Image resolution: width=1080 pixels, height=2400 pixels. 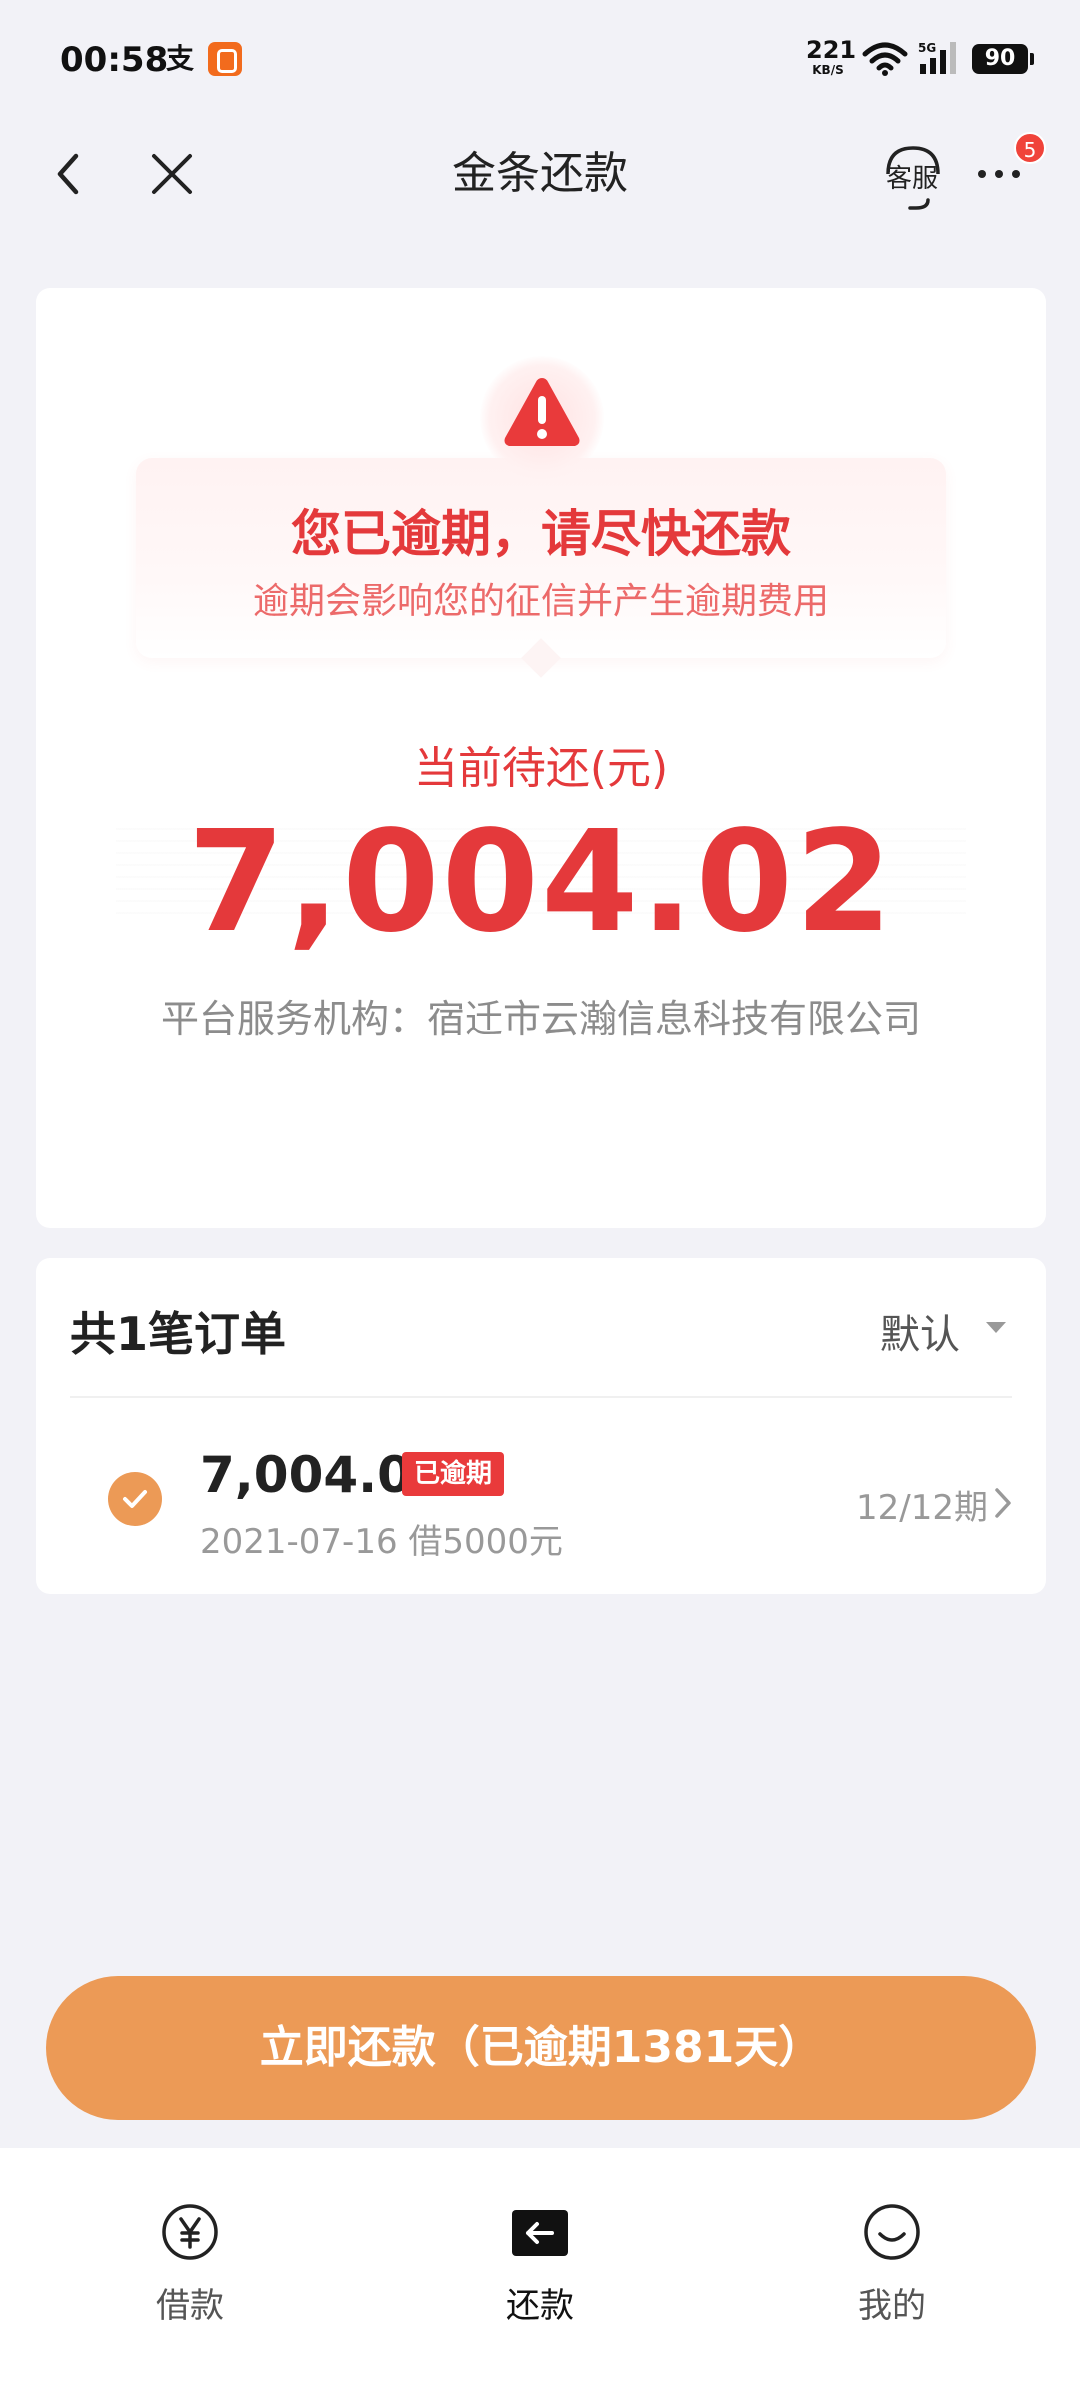 I want to click on order-date-loan: 2021-07-16 借5000元, so click(x=381, y=1542).